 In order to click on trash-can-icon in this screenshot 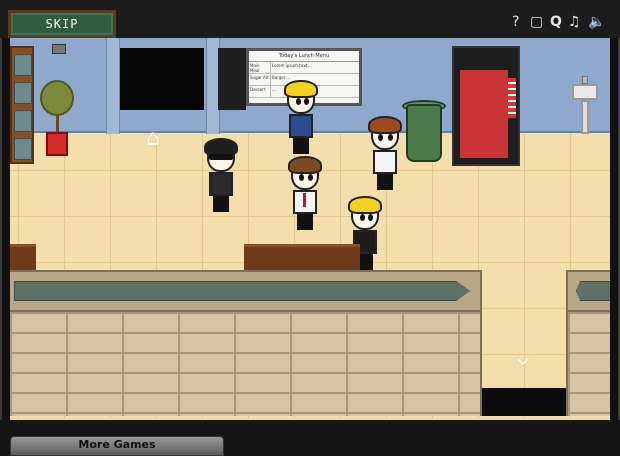, I will do `click(424, 133)`.